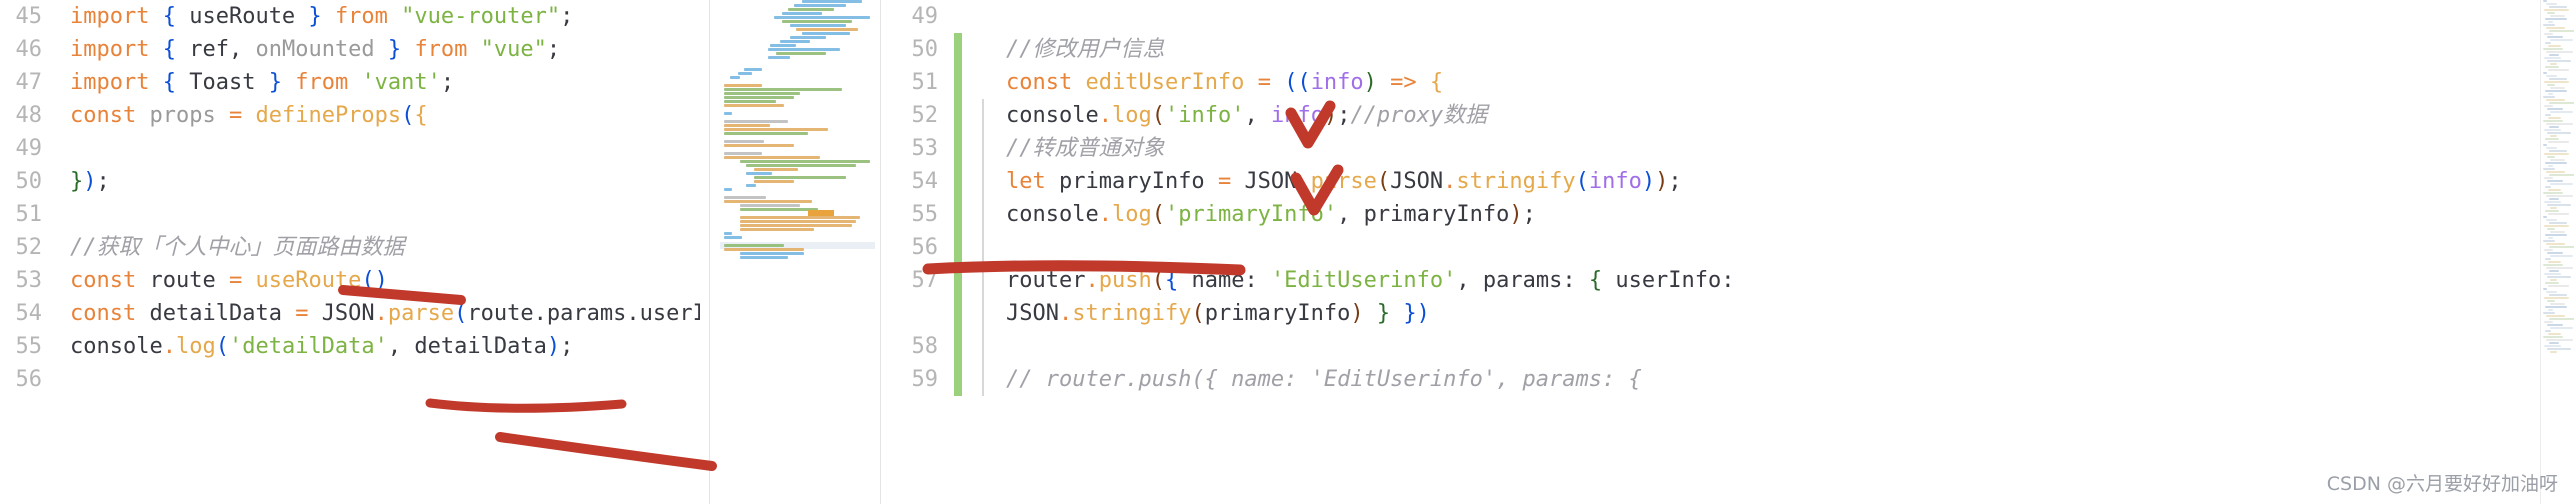 The height and width of the screenshot is (504, 2574). What do you see at coordinates (1779, 214) in the screenshot?
I see `code-text: console.log('primaryInfo', primaryInfo);` at bounding box center [1779, 214].